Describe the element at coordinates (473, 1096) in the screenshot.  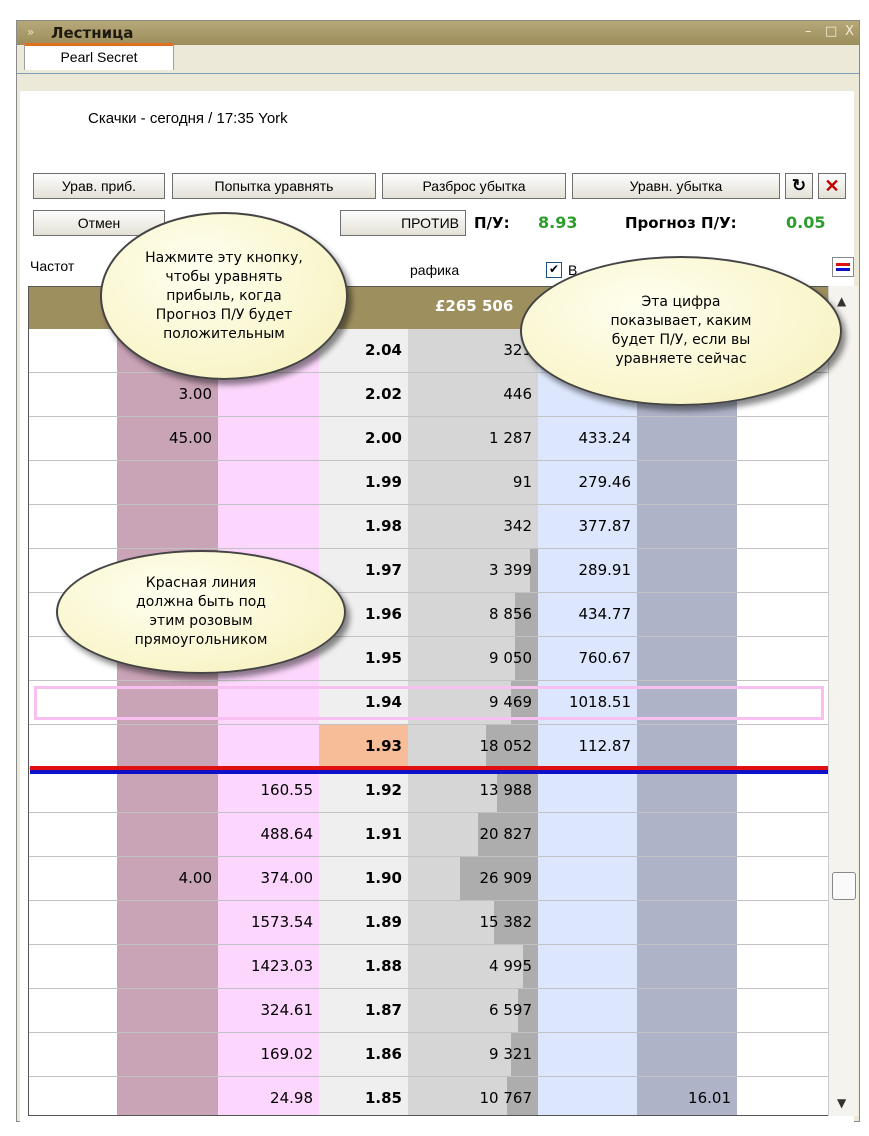
I see `volume-cell: 10 767` at that location.